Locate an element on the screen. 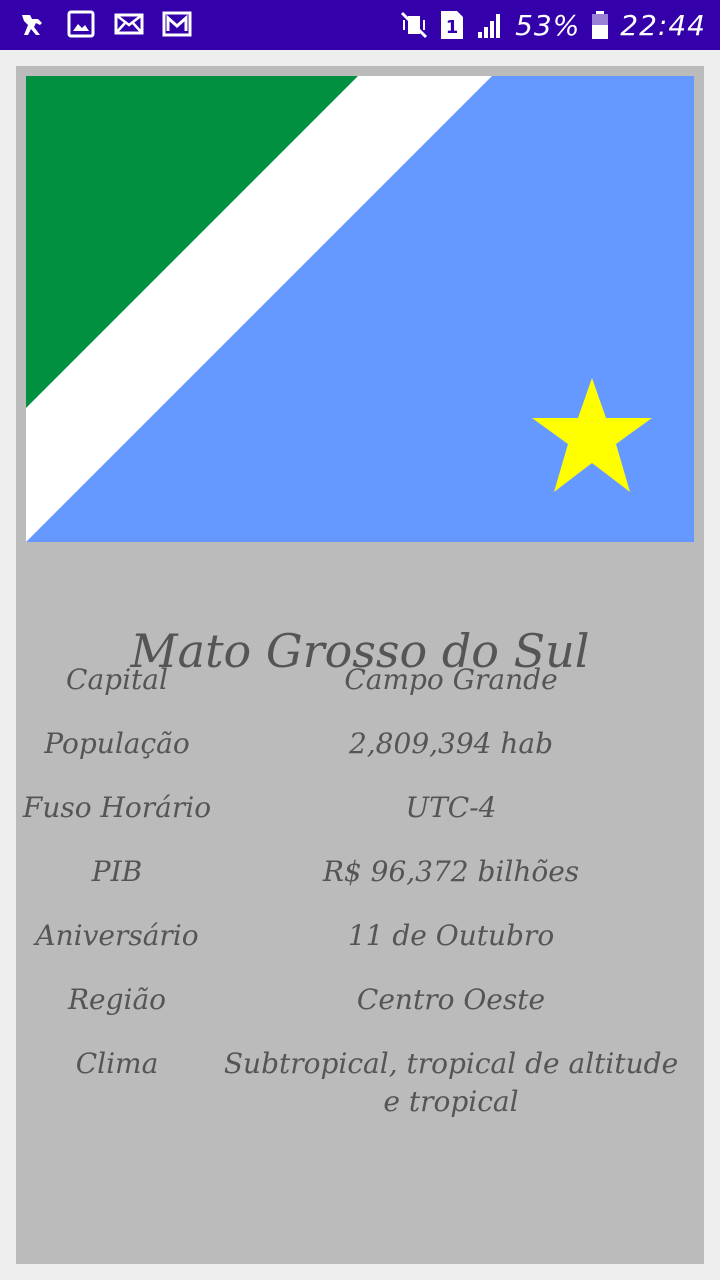 The image size is (720, 1280). notification-icons is located at coordinates (105, 24).